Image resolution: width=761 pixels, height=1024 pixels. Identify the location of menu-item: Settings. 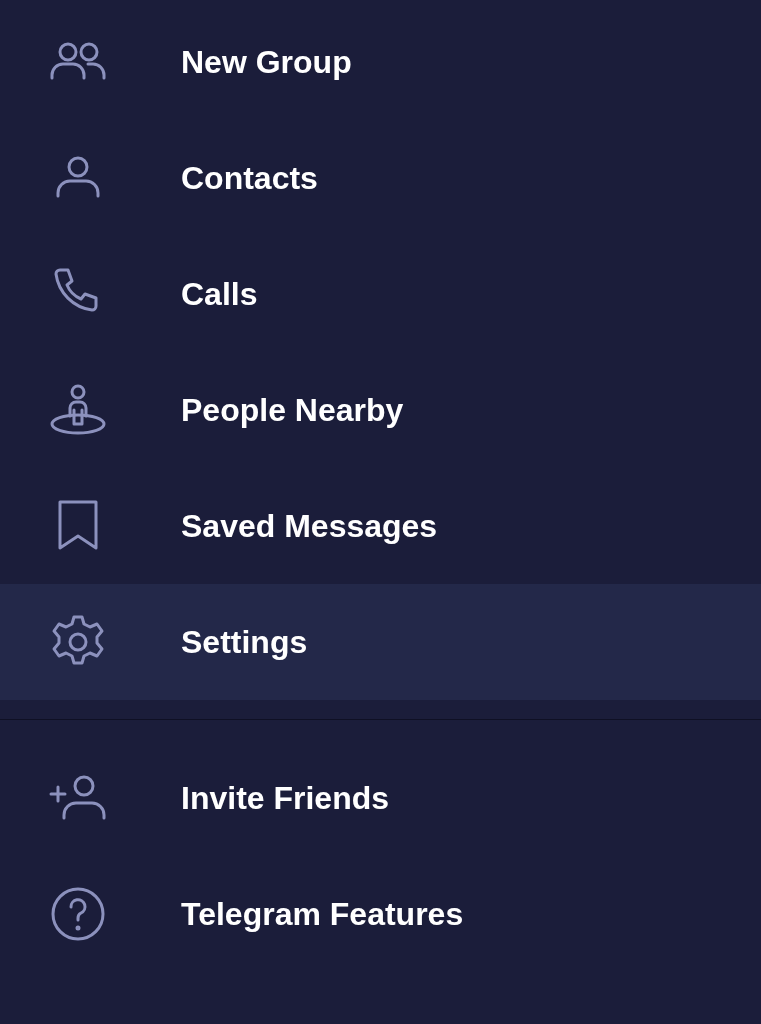
(380, 642).